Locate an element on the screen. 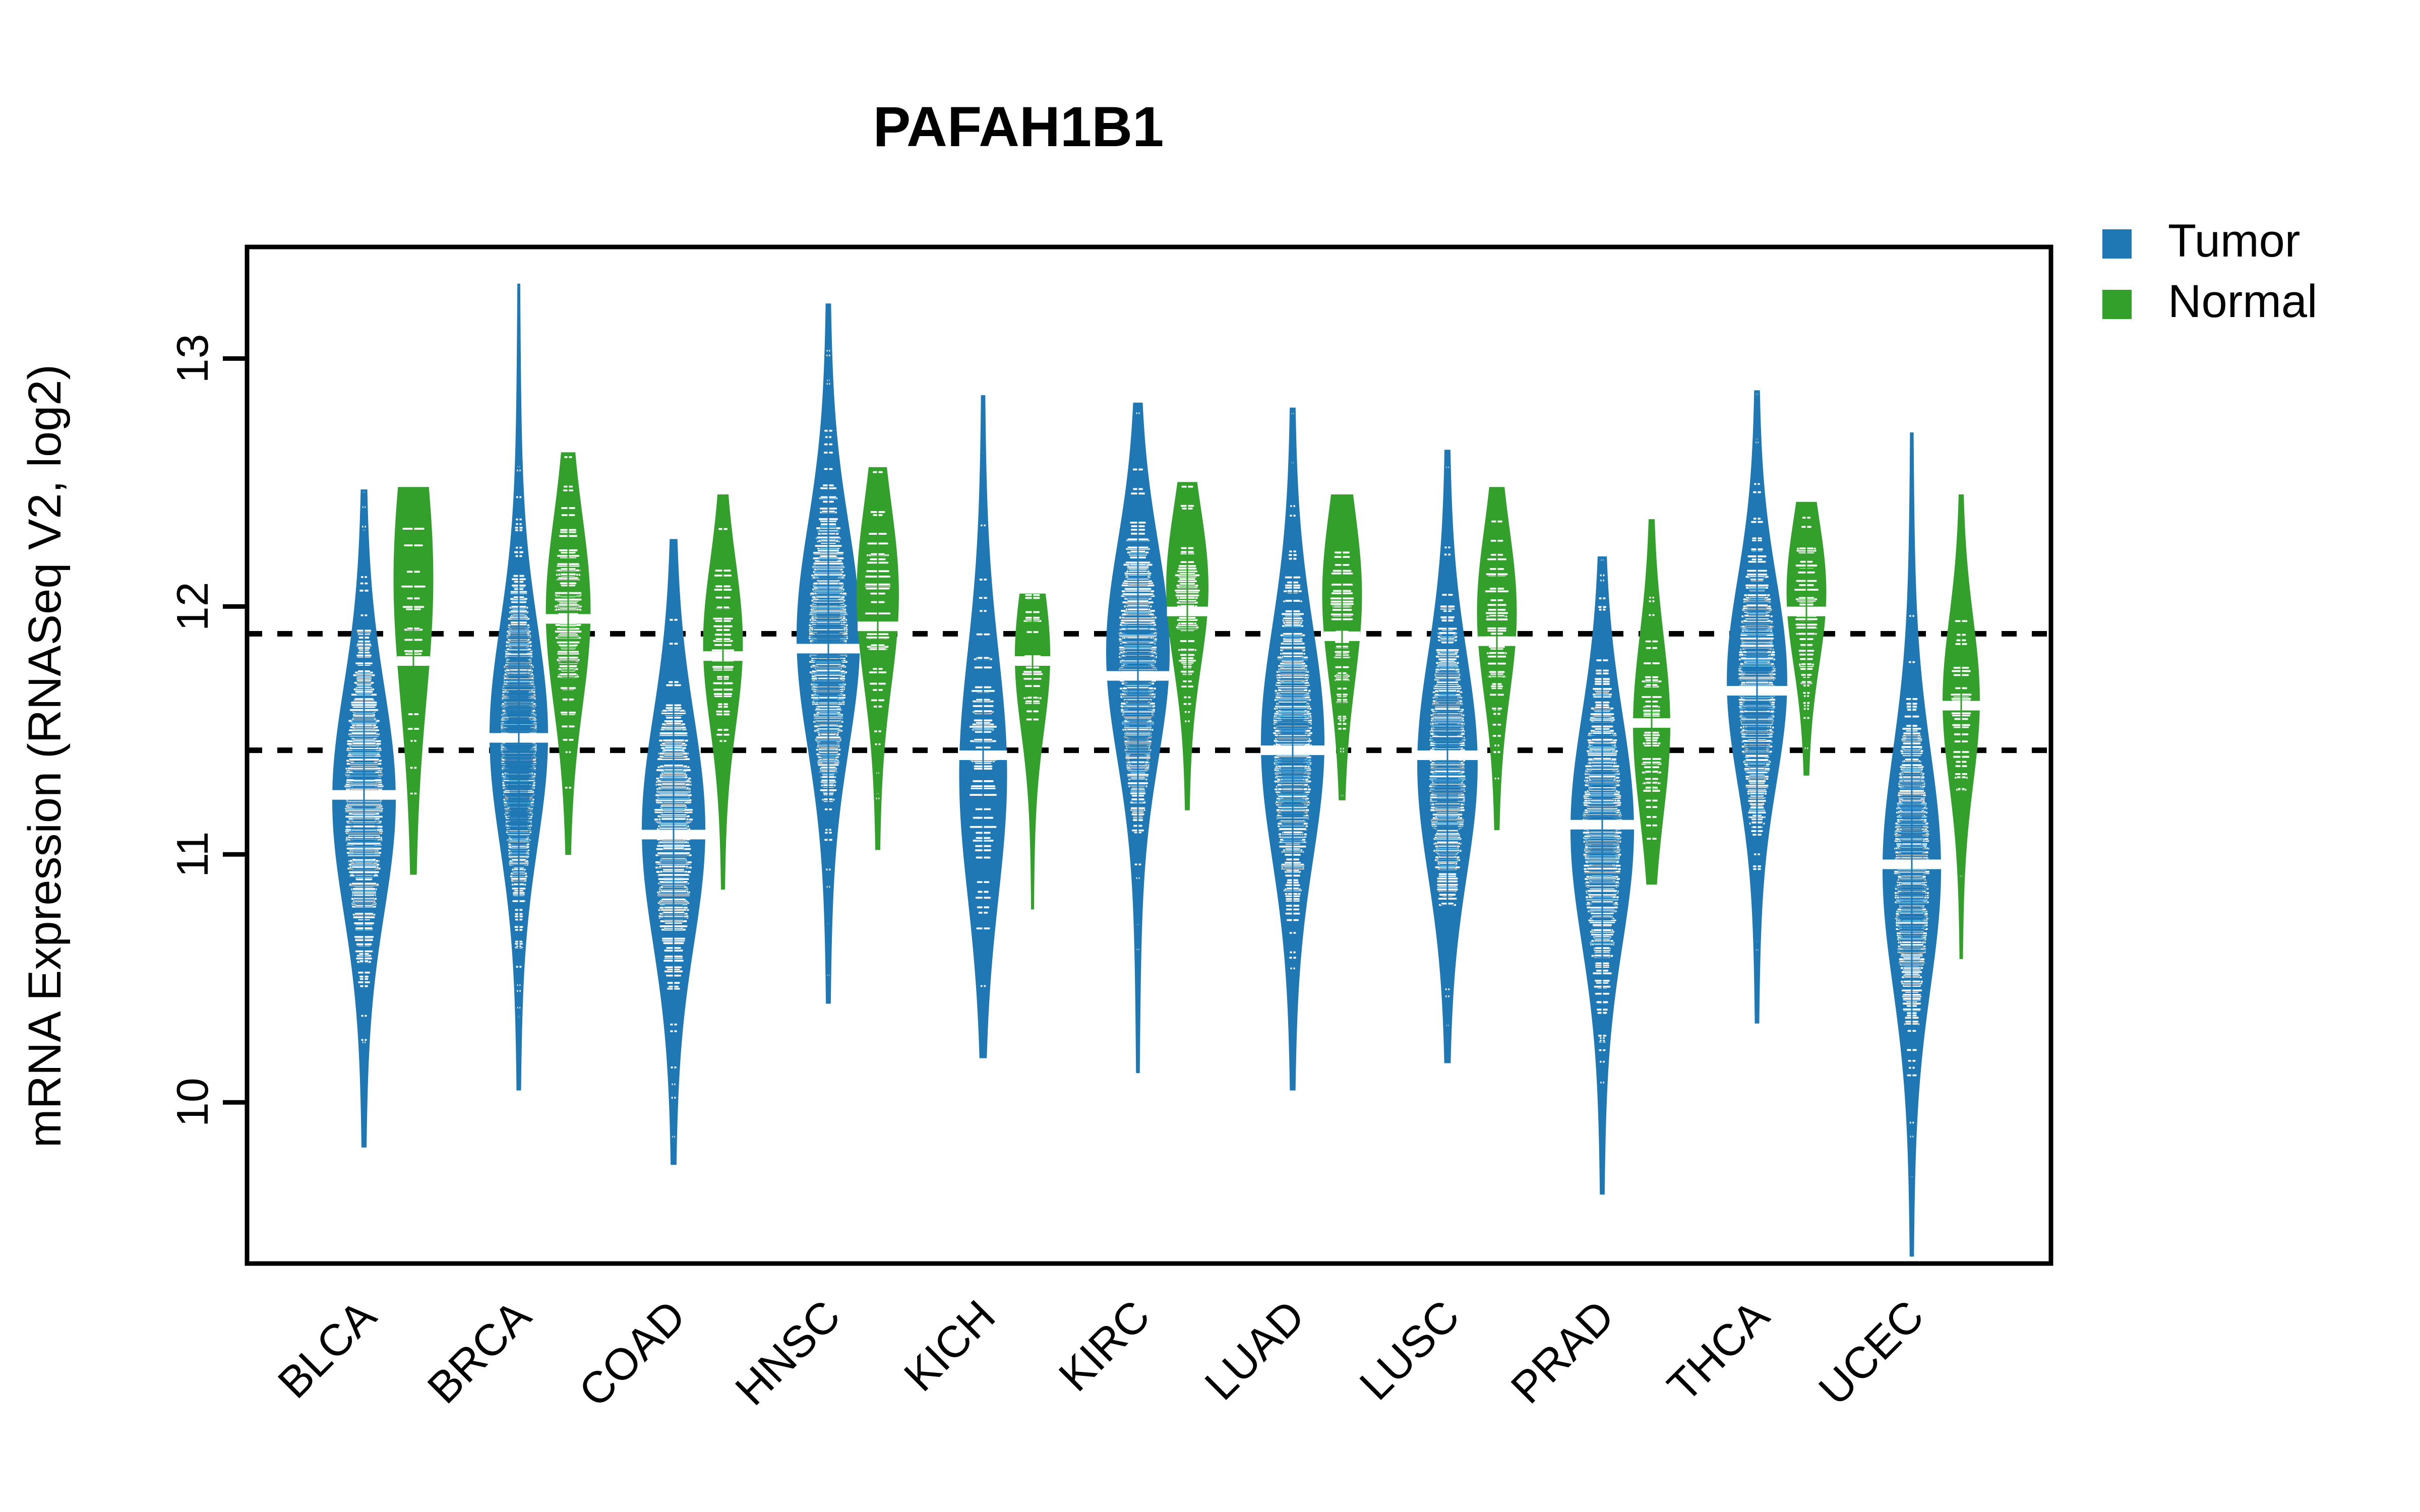 The image size is (2420, 1512). y-axis-tick-label: 10 is located at coordinates (192, 1102).